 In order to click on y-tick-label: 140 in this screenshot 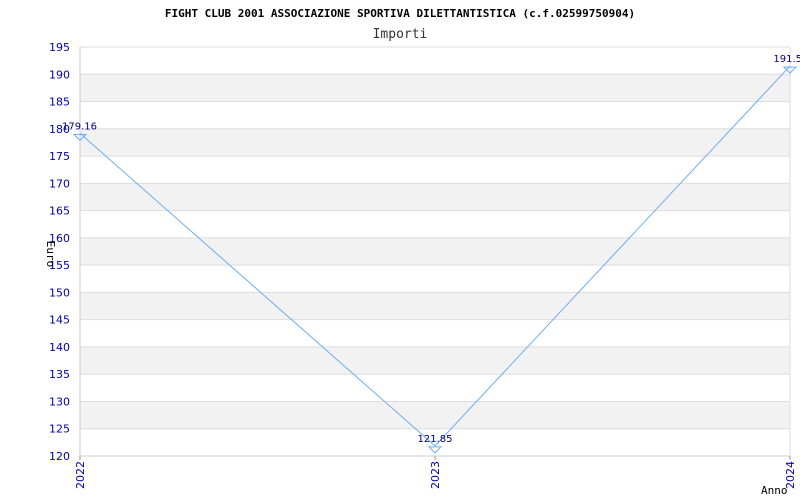, I will do `click(59, 347)`.